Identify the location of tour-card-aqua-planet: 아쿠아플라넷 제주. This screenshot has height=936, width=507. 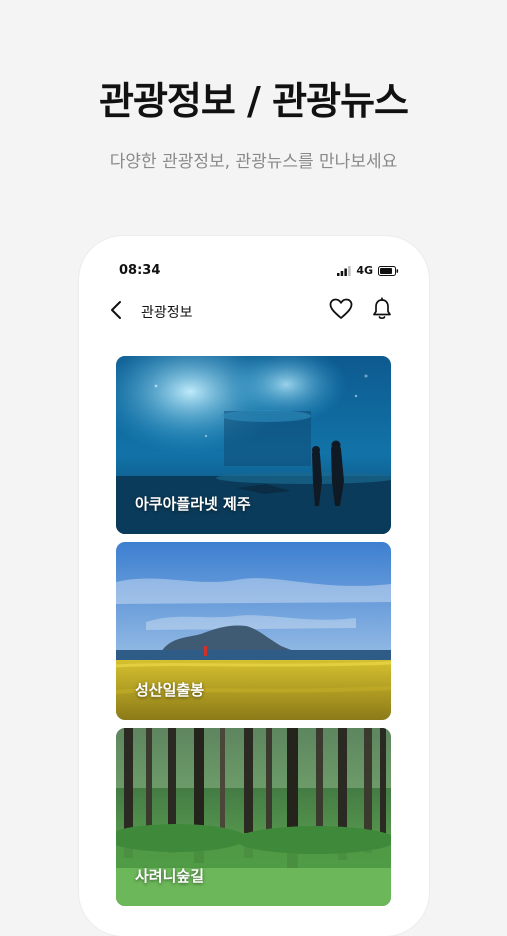
(253, 445).